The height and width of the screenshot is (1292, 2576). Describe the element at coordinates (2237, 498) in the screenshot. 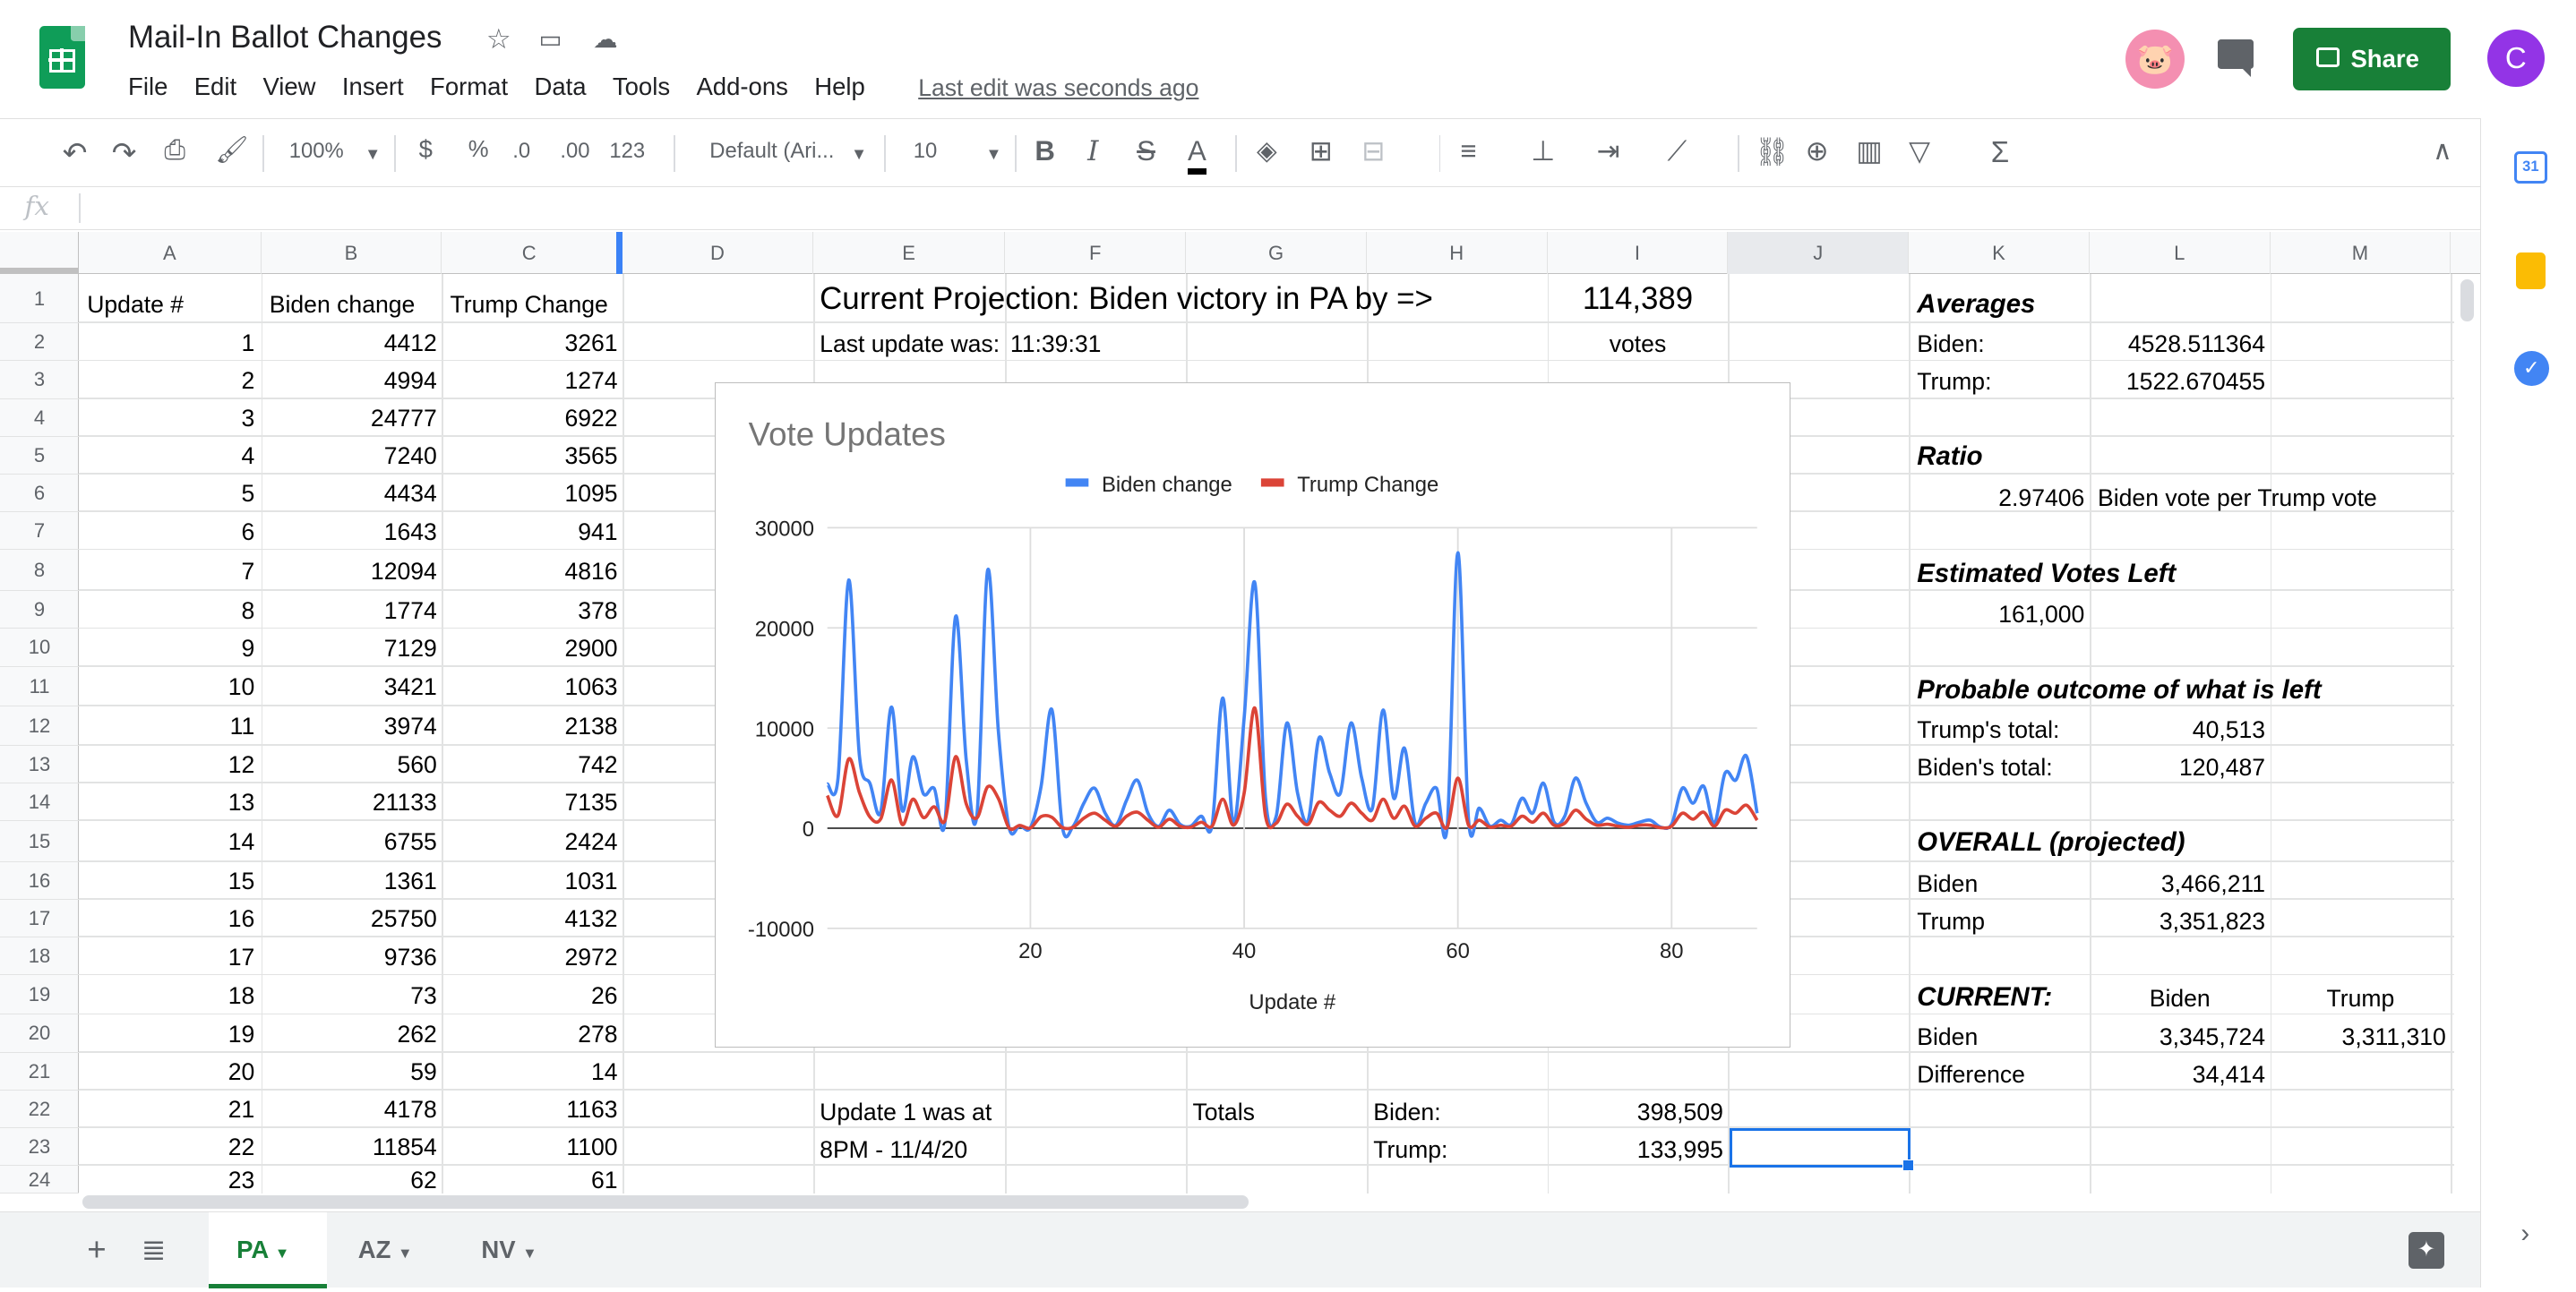

I see `ratio-description: Biden vote per Trump vote` at that location.